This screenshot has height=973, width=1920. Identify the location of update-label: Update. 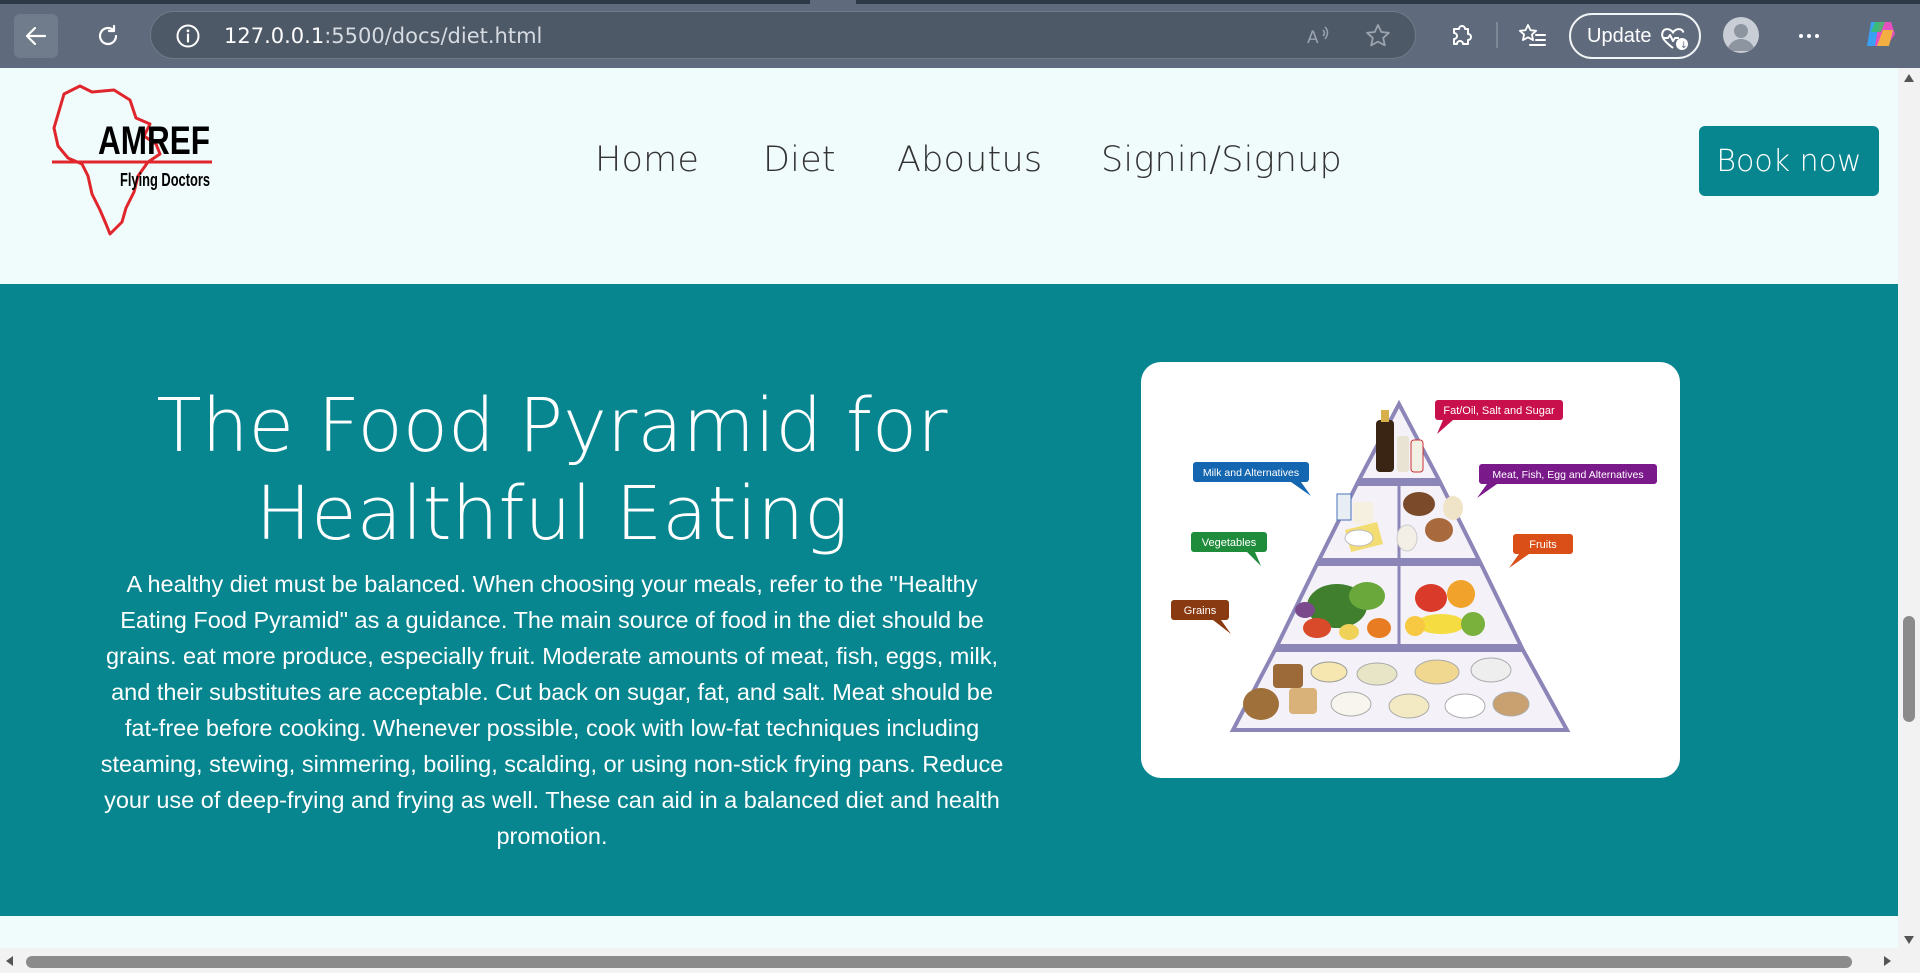
(1619, 36).